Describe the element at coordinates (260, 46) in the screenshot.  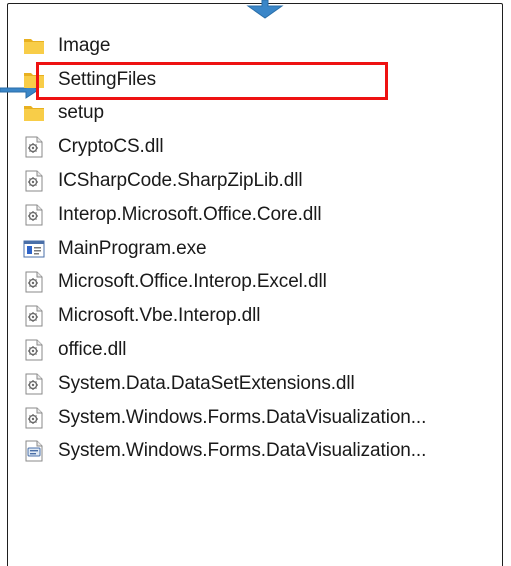
I see `file-list-item-1: Image` at that location.